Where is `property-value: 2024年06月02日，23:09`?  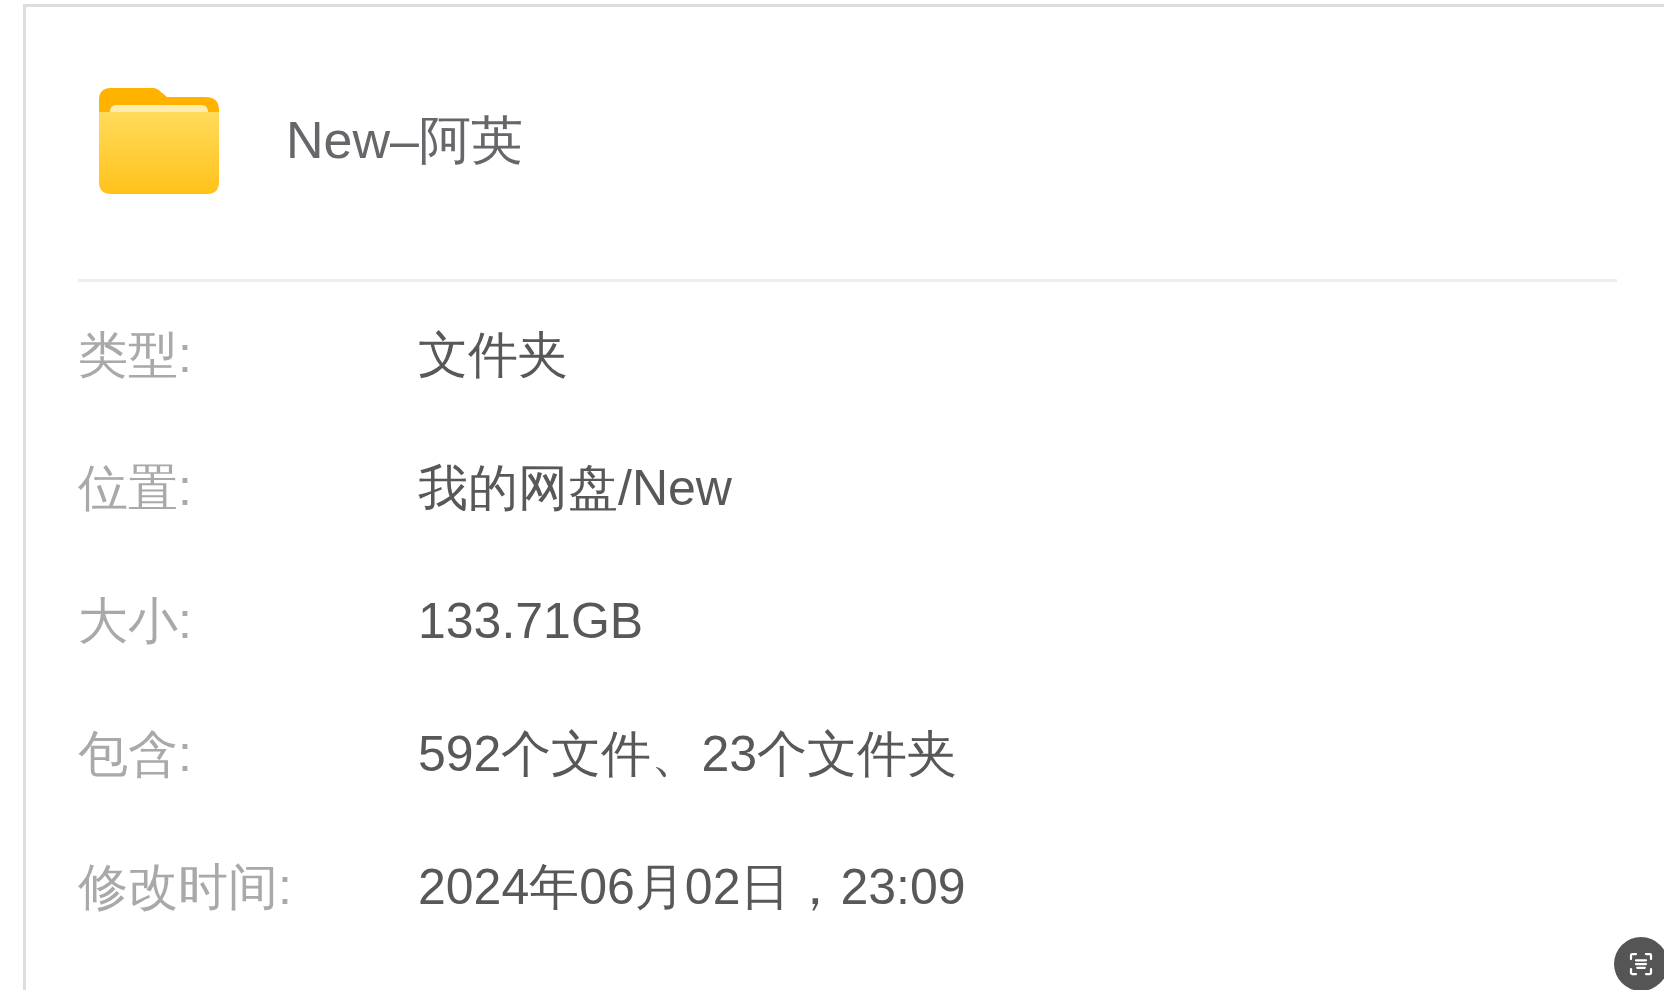
property-value: 2024年06月02日，23:09 is located at coordinates (692, 887).